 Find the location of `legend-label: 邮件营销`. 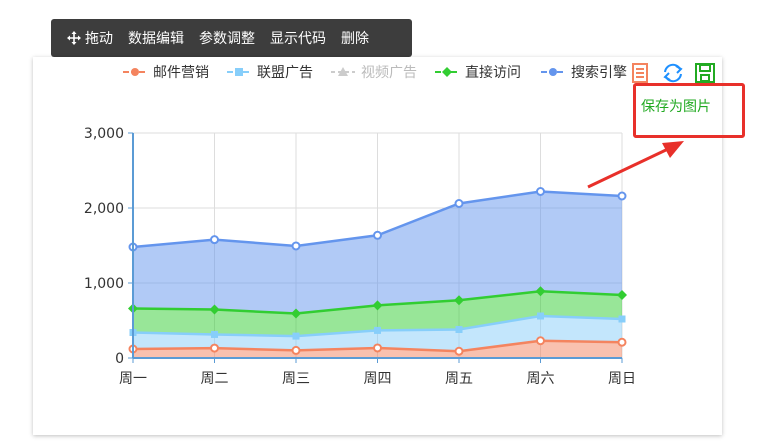

legend-label: 邮件营销 is located at coordinates (181, 73).